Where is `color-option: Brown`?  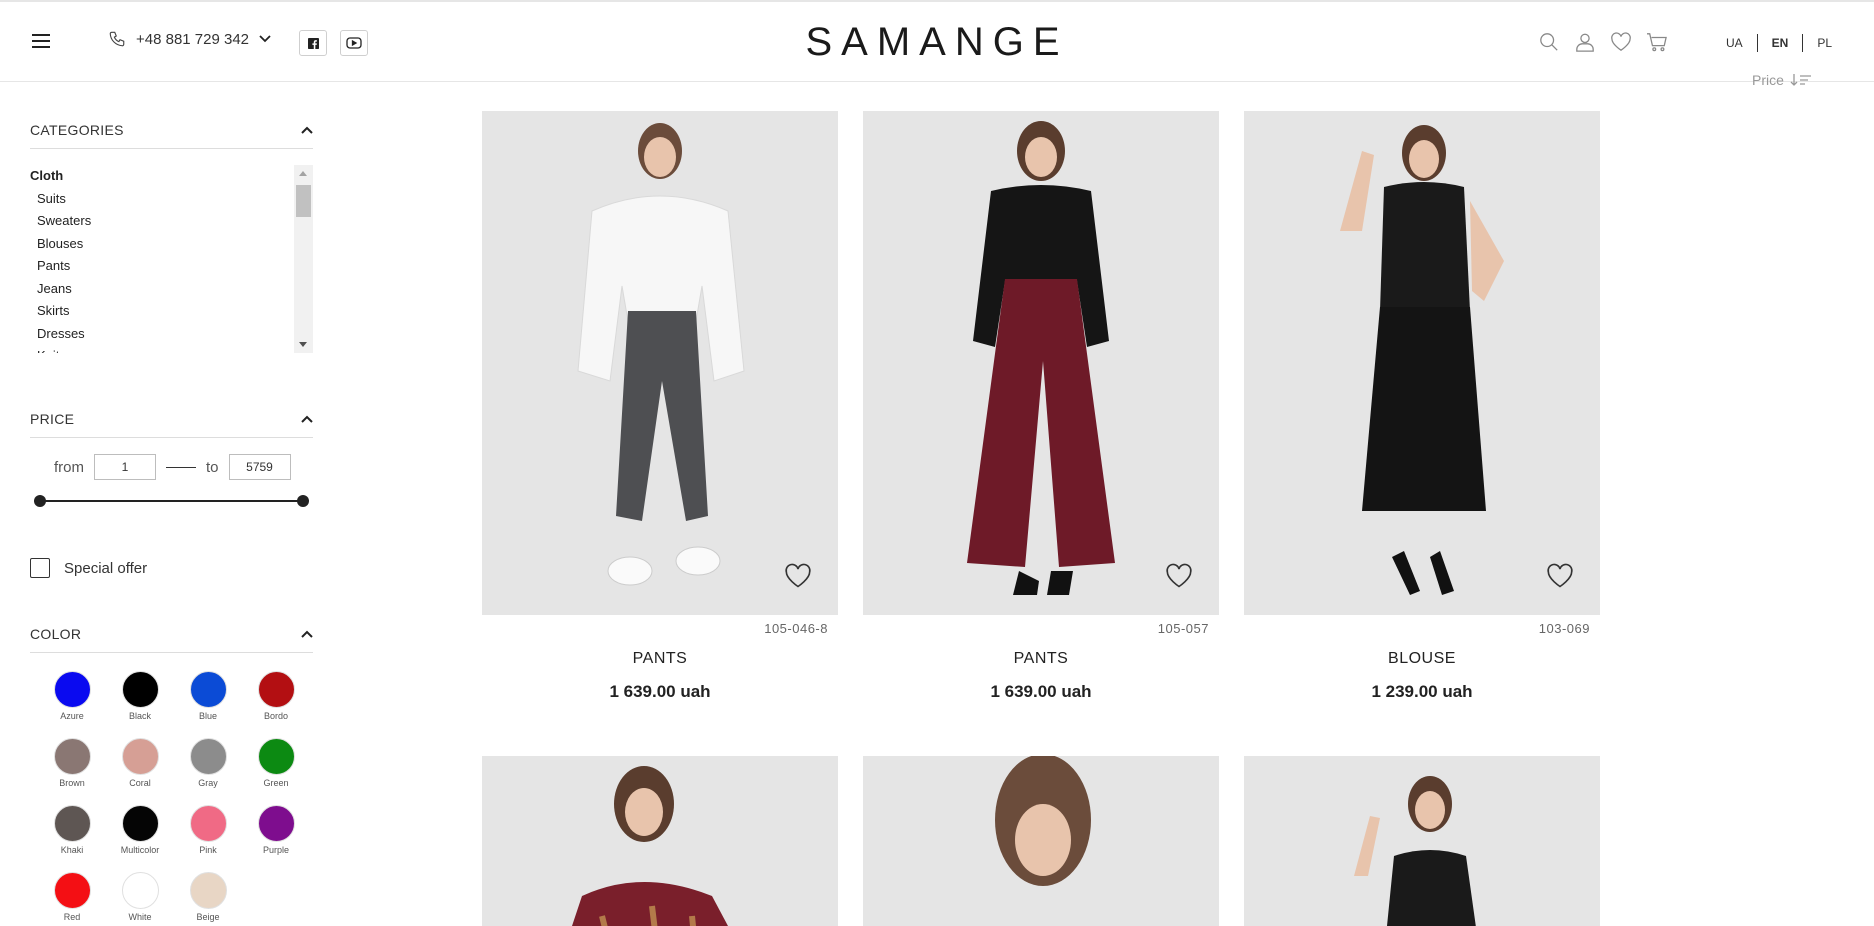
color-option: Brown is located at coordinates (72, 763).